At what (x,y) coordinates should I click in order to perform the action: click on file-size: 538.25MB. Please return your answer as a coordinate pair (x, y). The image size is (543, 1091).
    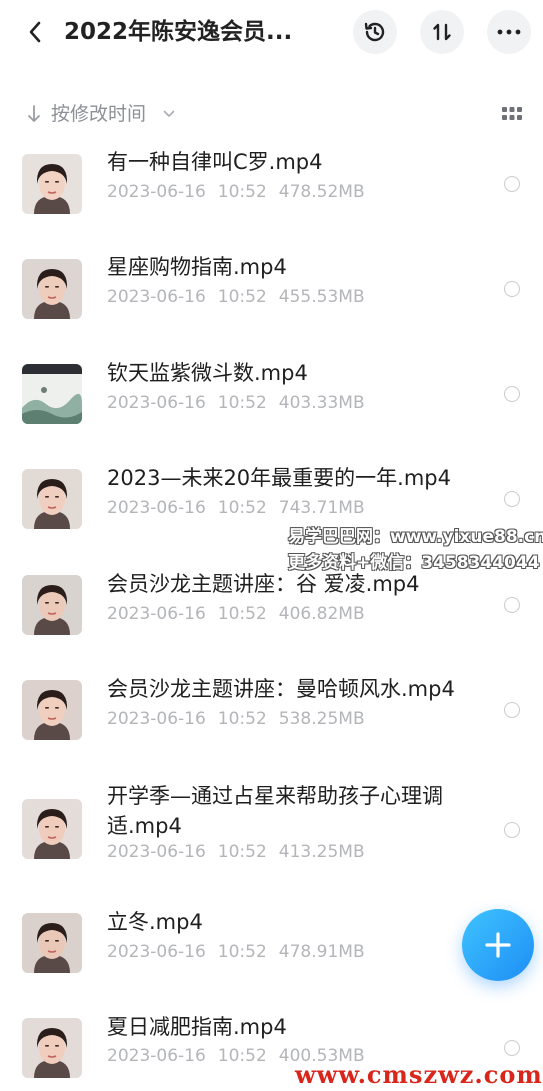
    Looking at the image, I should click on (321, 719).